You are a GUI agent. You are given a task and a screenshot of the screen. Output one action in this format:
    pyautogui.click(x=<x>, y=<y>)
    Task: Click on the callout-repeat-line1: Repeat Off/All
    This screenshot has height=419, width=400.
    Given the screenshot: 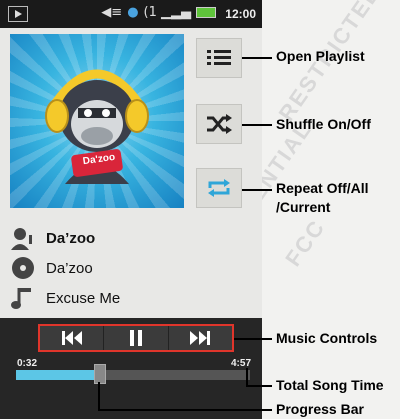 What is the action you would take?
    pyautogui.click(x=322, y=188)
    